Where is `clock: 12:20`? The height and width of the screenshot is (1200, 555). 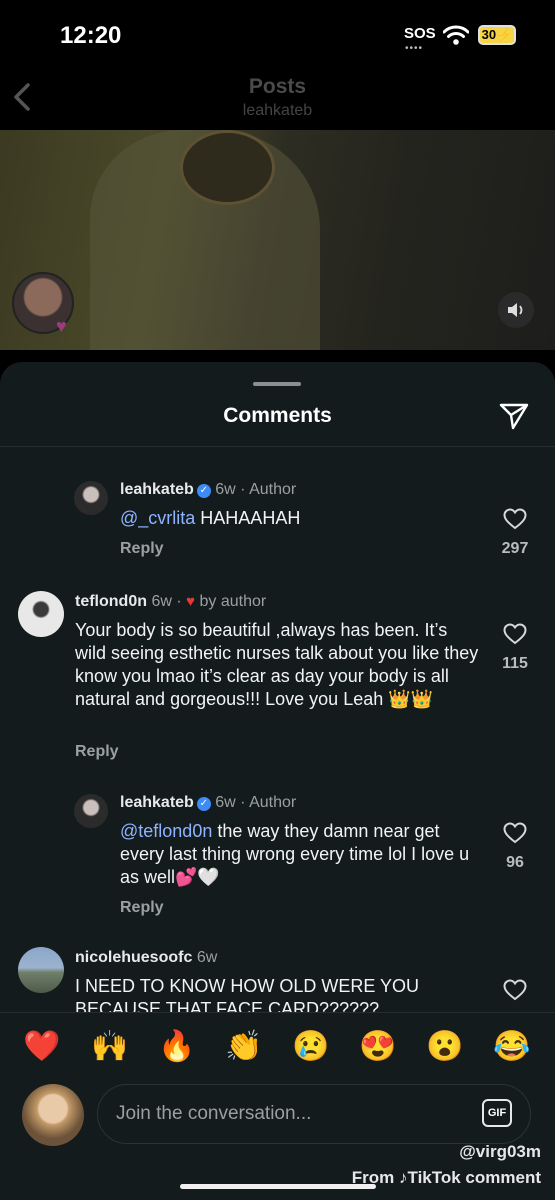
clock: 12:20 is located at coordinates (91, 35).